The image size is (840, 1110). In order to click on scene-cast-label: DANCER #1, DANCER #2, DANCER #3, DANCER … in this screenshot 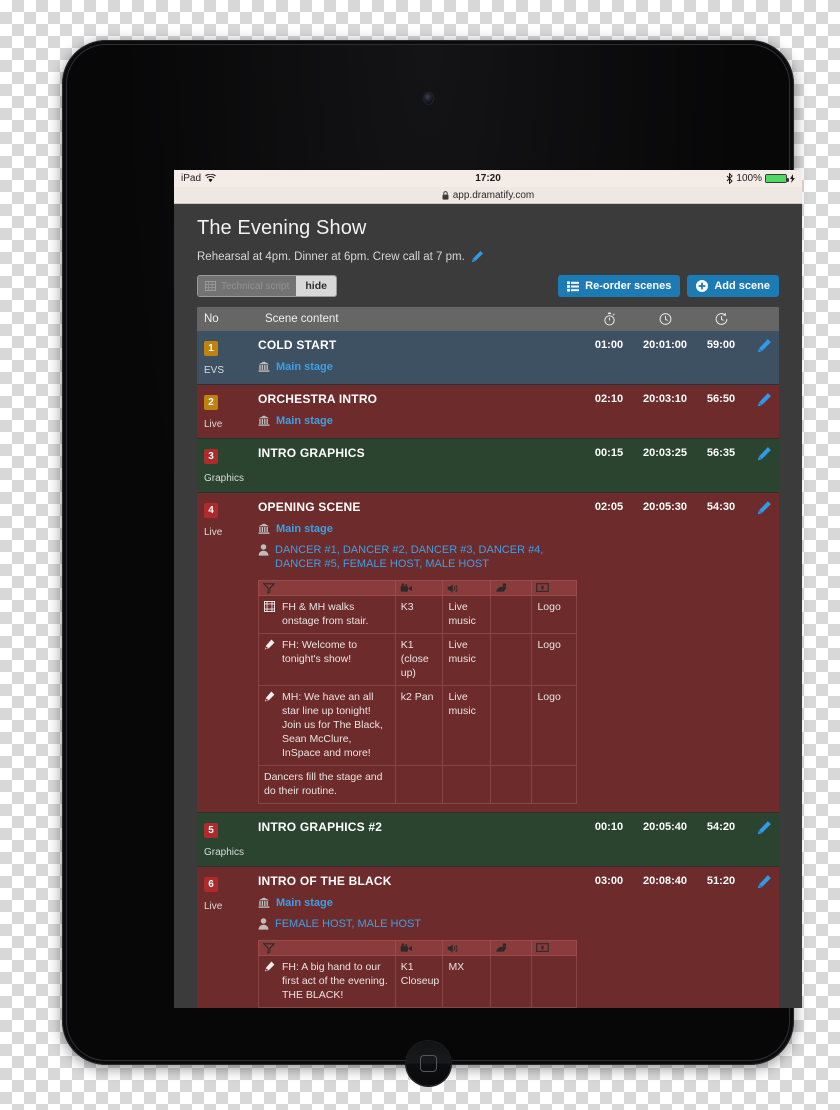, I will do `click(409, 557)`.